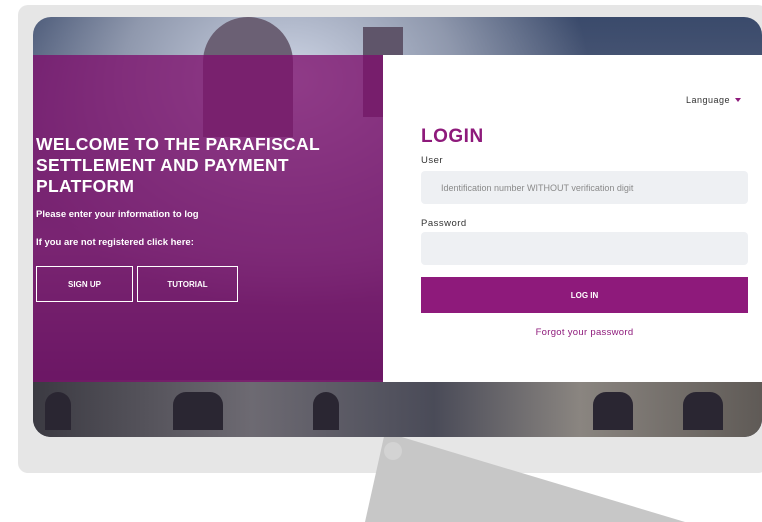 This screenshot has width=762, height=522. What do you see at coordinates (584, 248) in the screenshot?
I see `password-input` at bounding box center [584, 248].